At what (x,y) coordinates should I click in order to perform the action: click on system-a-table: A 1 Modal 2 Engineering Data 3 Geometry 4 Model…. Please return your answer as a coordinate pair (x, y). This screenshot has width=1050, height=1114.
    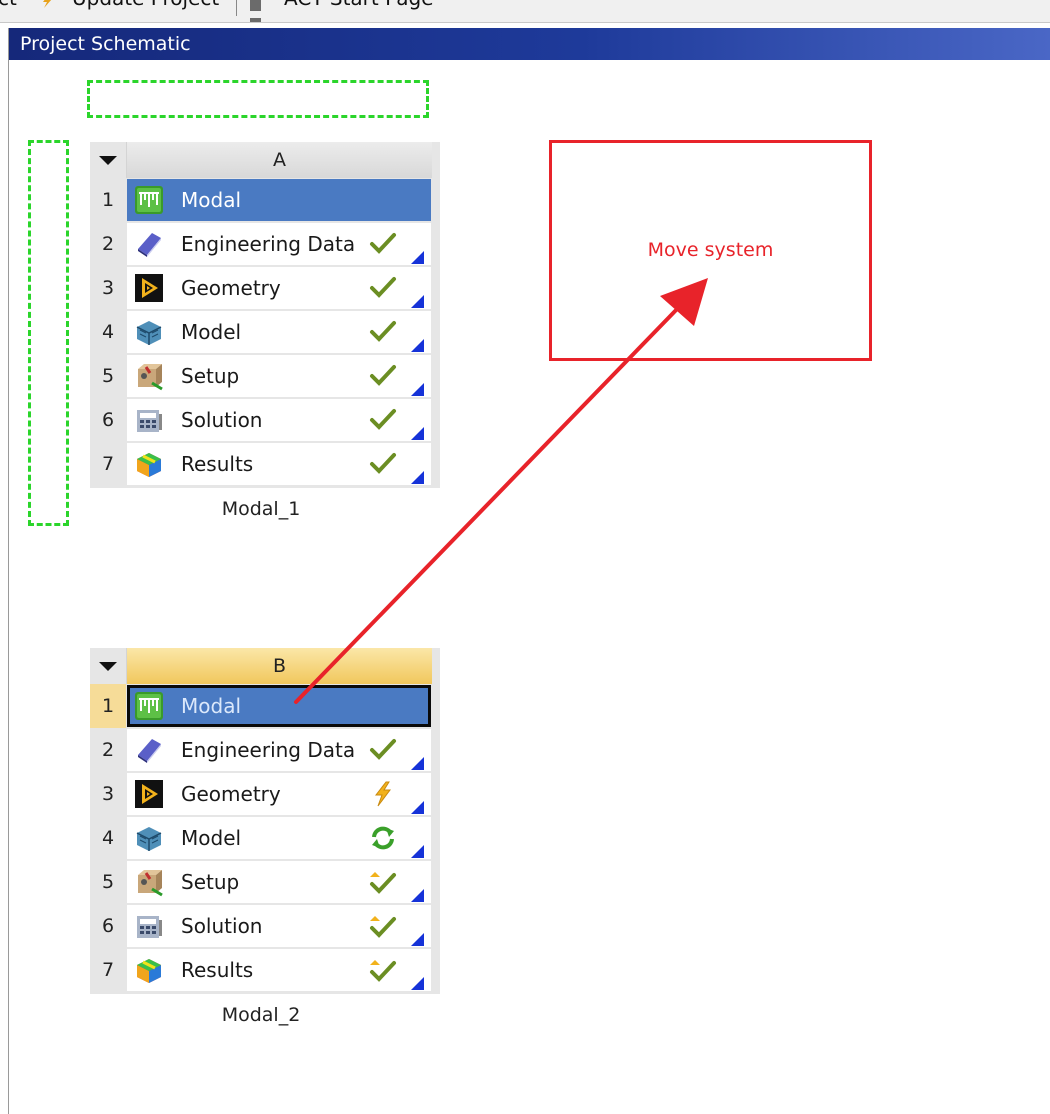
    Looking at the image, I should click on (265, 315).